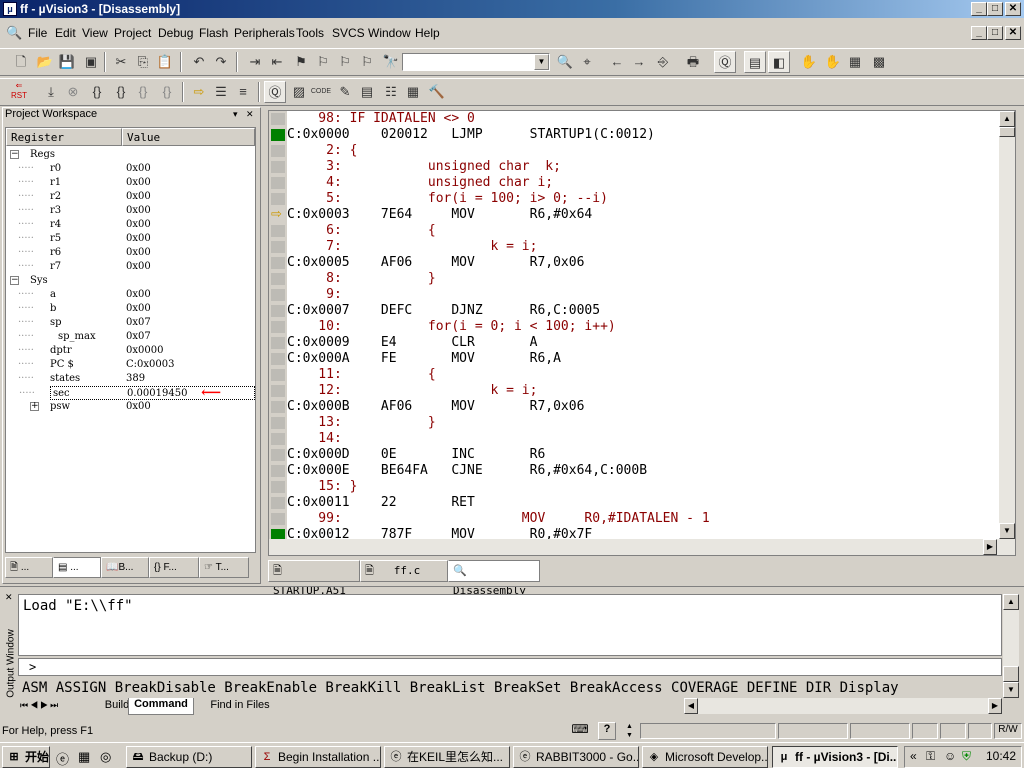 The width and height of the screenshot is (1024, 768). Describe the element at coordinates (435, 263) in the screenshot. I see `asm-line: C:0x0005 AF06 MOV R7,0x06` at that location.